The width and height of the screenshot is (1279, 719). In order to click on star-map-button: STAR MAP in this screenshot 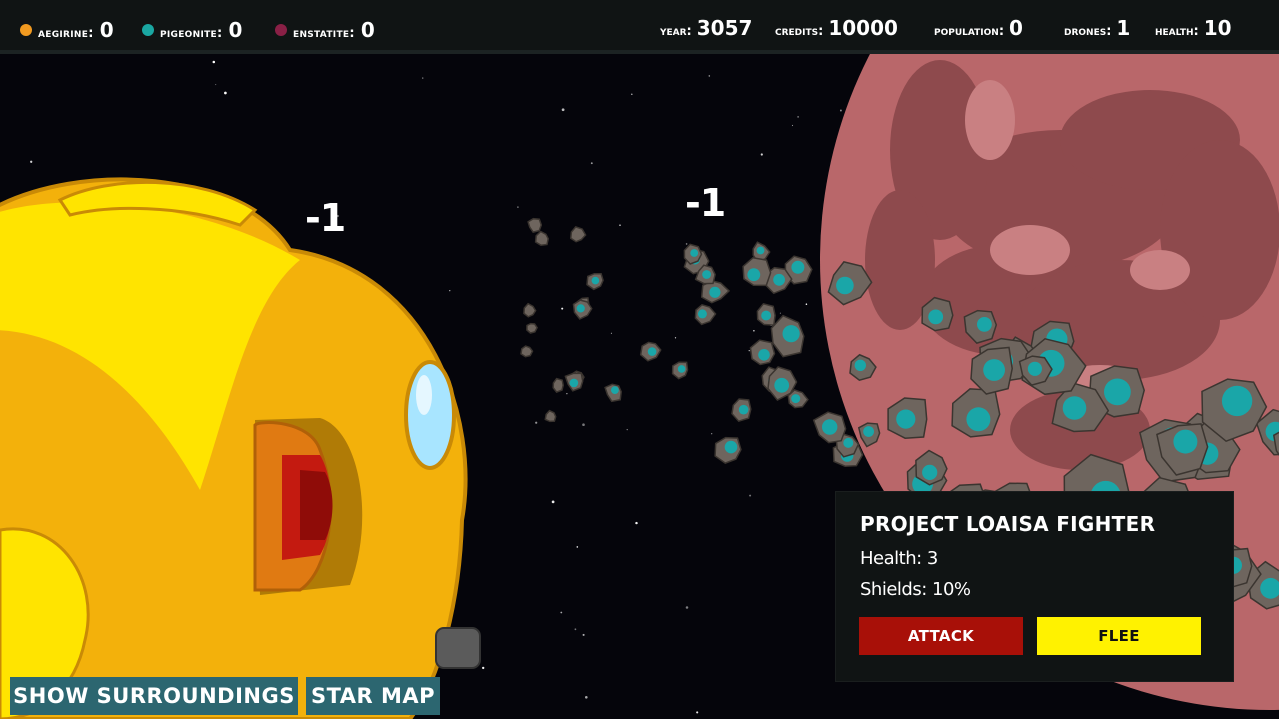, I will do `click(373, 696)`.